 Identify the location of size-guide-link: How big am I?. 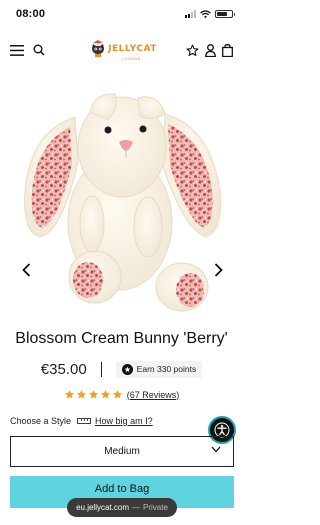
(115, 421).